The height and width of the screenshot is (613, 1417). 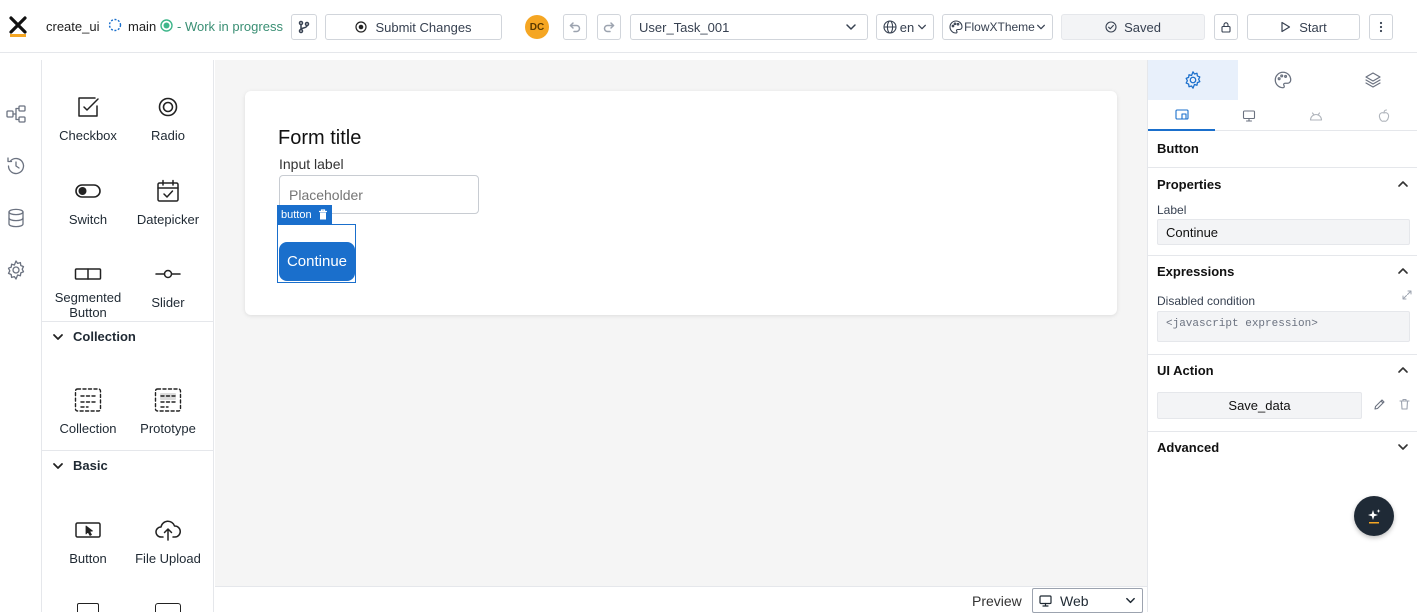 I want to click on flowx-logo, so click(x=18, y=27).